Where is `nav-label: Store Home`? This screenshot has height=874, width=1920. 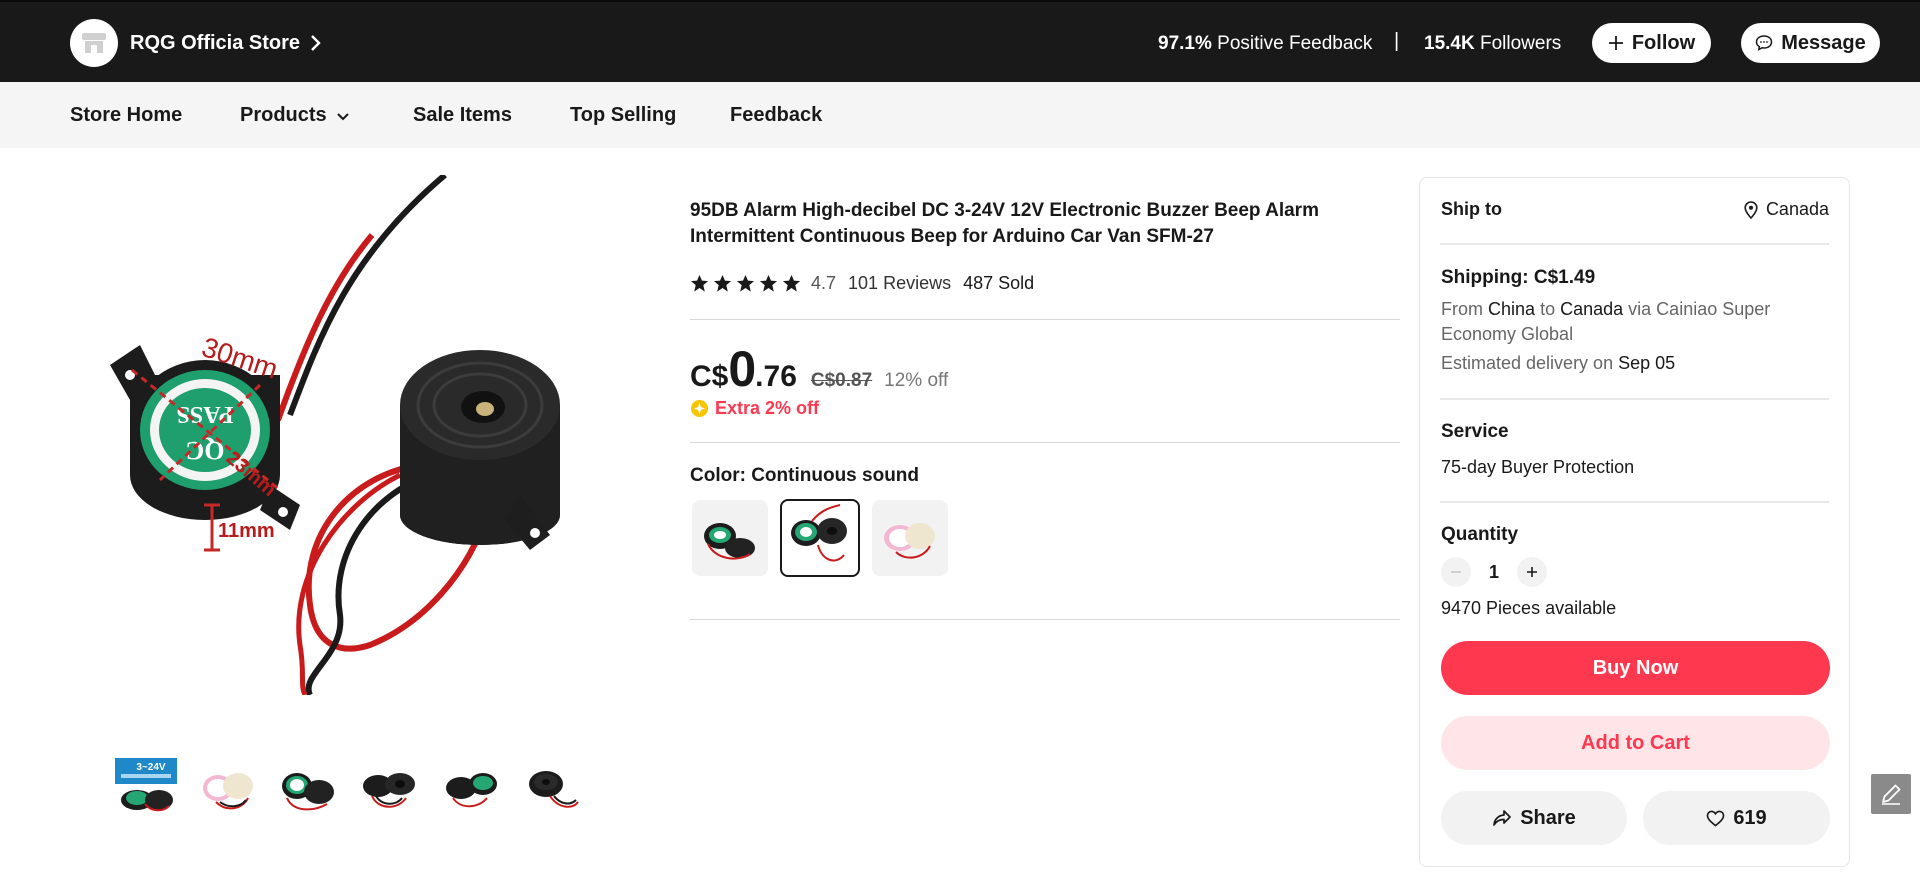 nav-label: Store Home is located at coordinates (126, 115).